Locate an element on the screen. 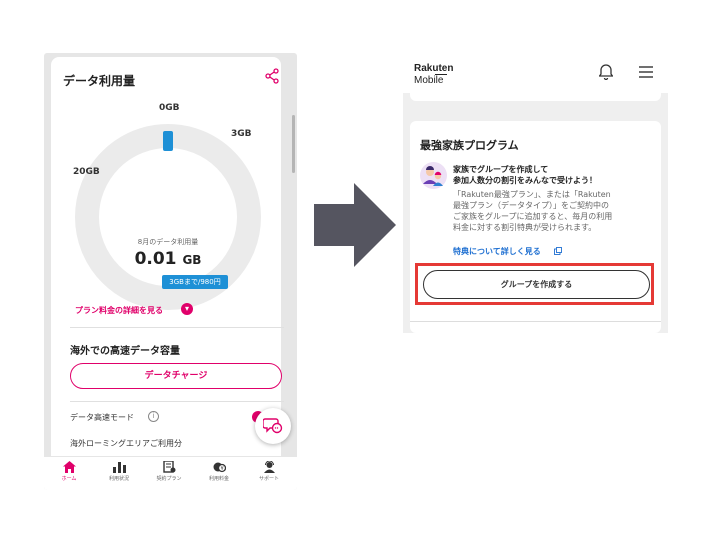 This screenshot has width=710, height=533. bottom-navigation: ホーム 利用状況 契約プラン ¥ 利用料金 サポート is located at coordinates (170, 473).